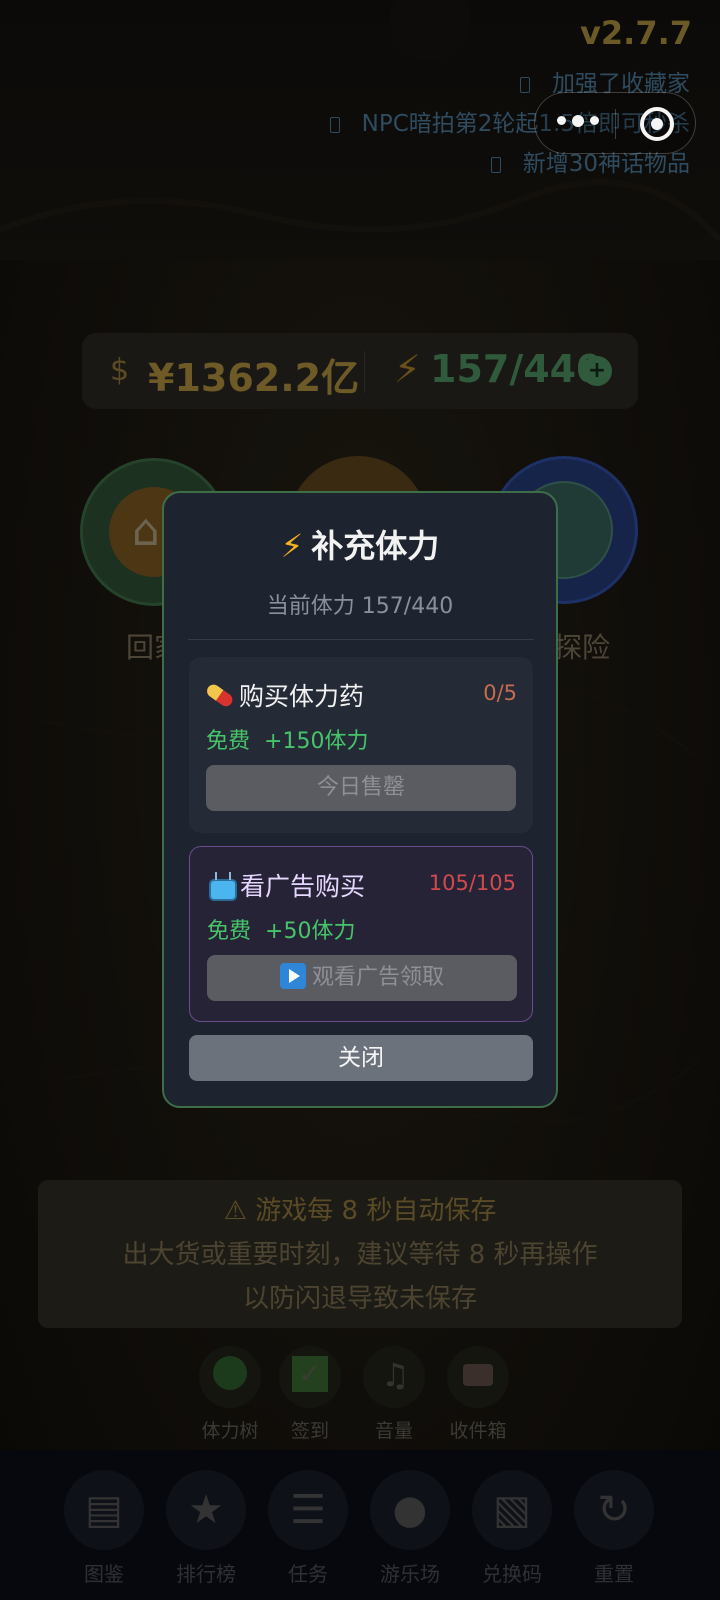  I want to click on potion-title: 购买体力药, so click(302, 696).